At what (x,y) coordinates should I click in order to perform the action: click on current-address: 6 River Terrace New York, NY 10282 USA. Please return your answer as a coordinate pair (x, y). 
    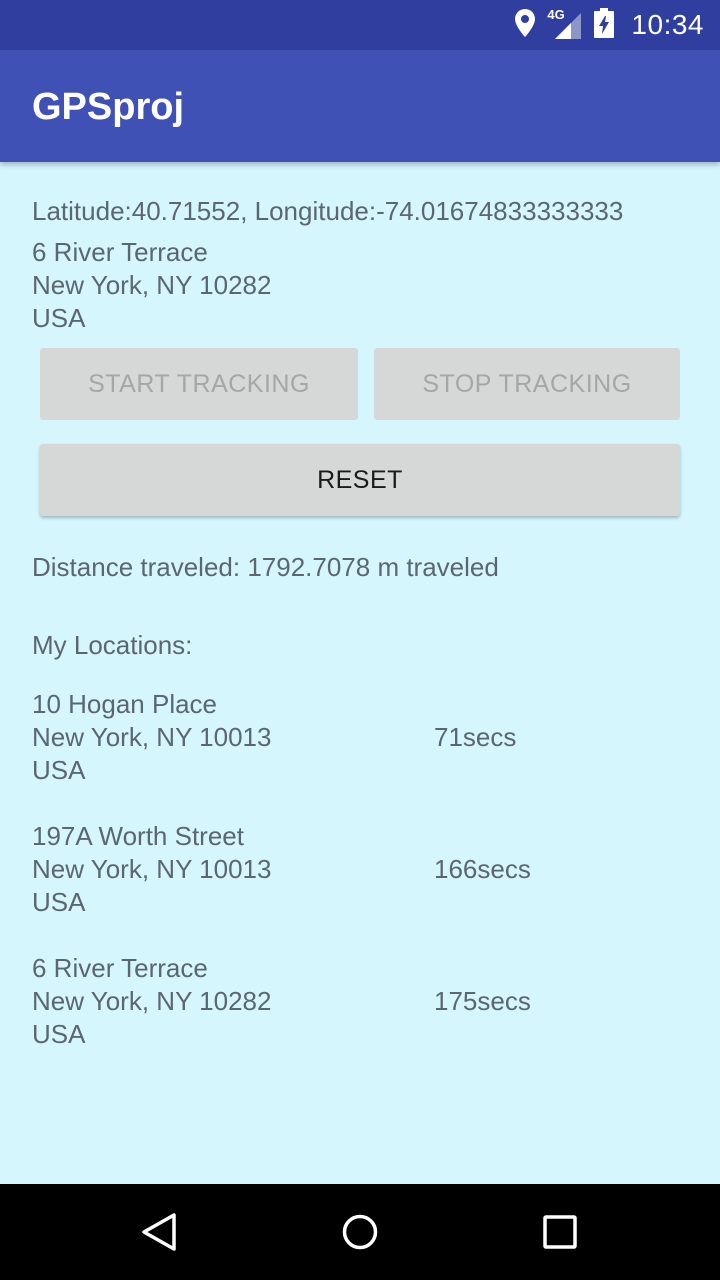
    Looking at the image, I should click on (151, 285).